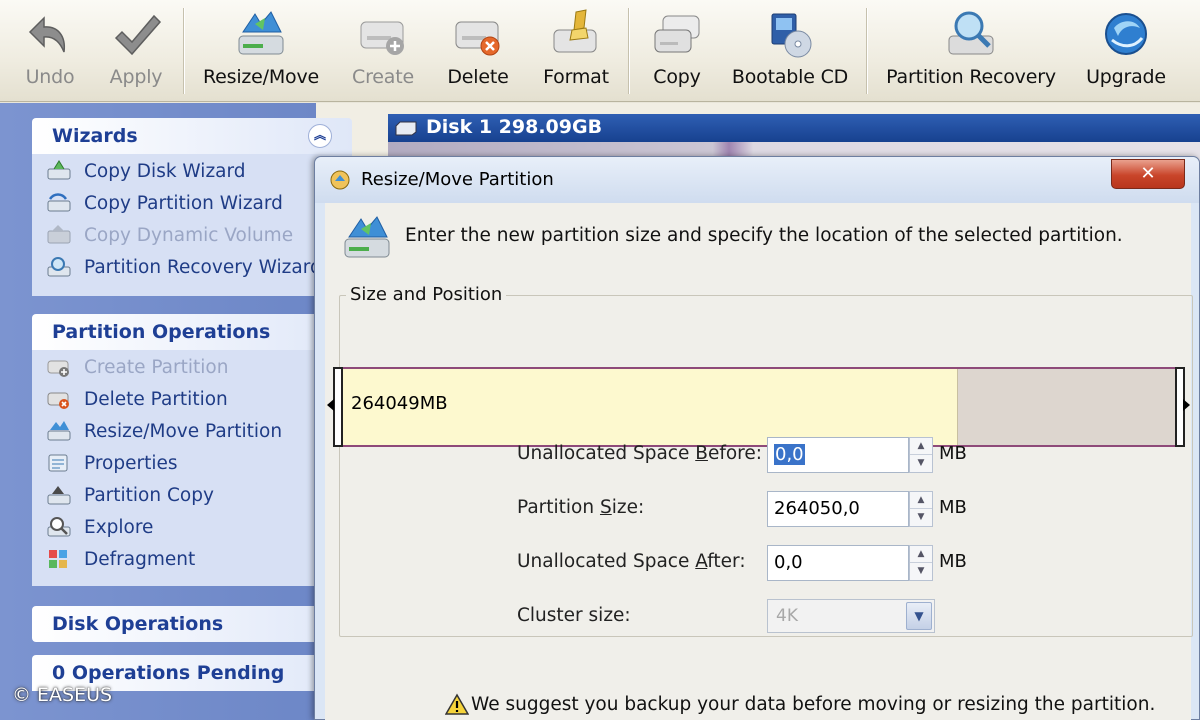  I want to click on format-button: Format, so click(576, 51).